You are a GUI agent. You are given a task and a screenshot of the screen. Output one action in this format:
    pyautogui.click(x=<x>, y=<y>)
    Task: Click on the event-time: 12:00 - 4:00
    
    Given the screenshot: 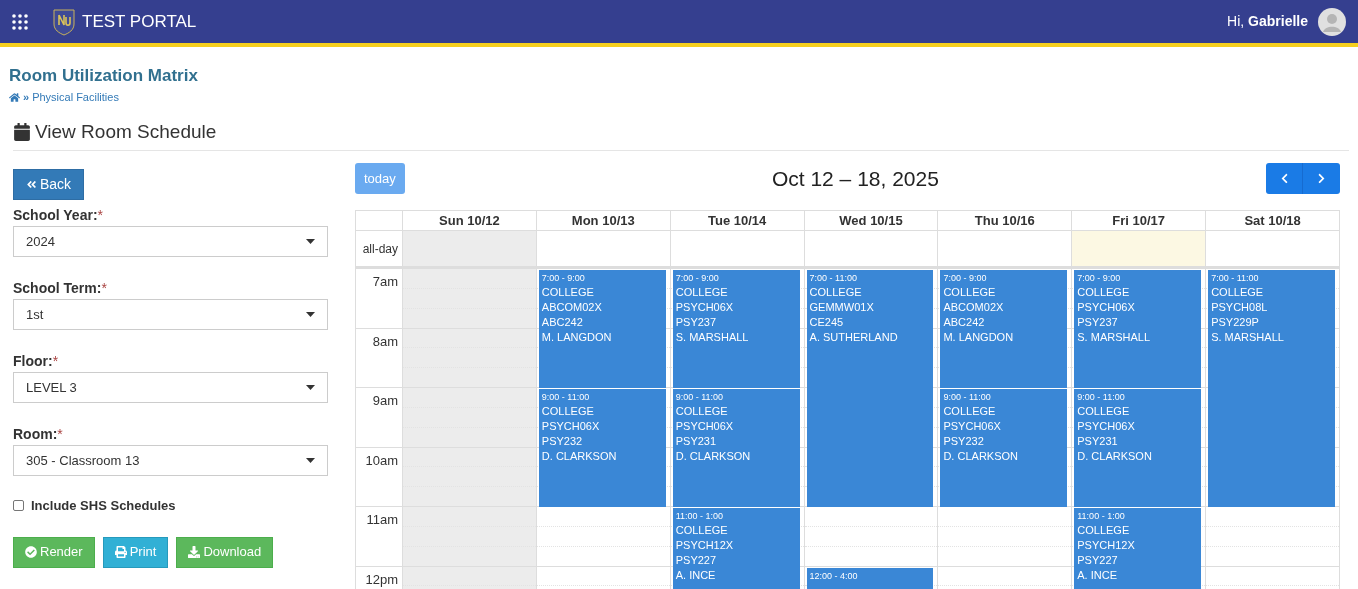 What is the action you would take?
    pyautogui.click(x=834, y=576)
    